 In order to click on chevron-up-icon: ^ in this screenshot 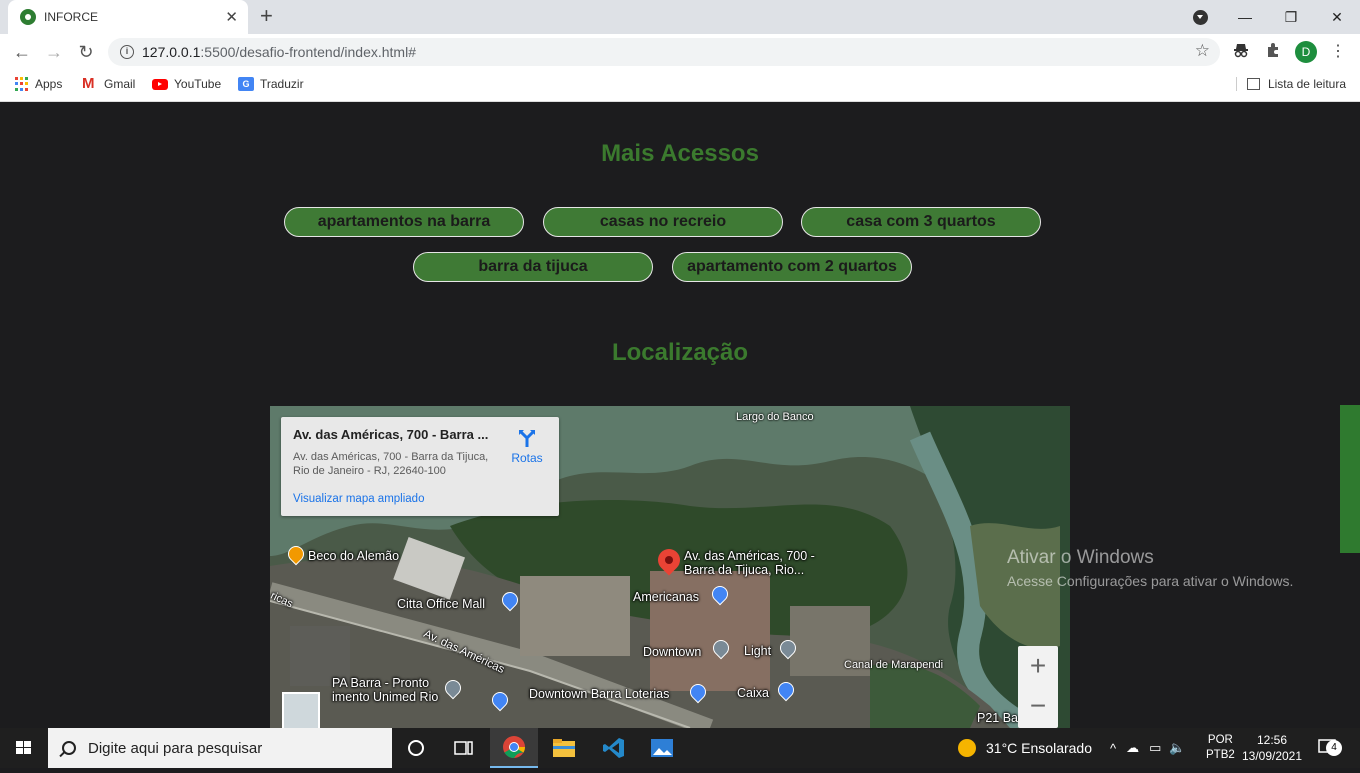, I will do `click(1113, 748)`.